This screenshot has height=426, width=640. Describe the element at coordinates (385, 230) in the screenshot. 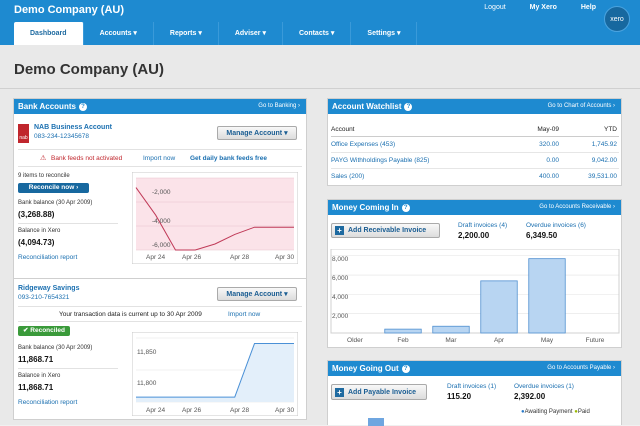

I see `add-receivable-invoice-button: + Add Receivable Invoice` at that location.